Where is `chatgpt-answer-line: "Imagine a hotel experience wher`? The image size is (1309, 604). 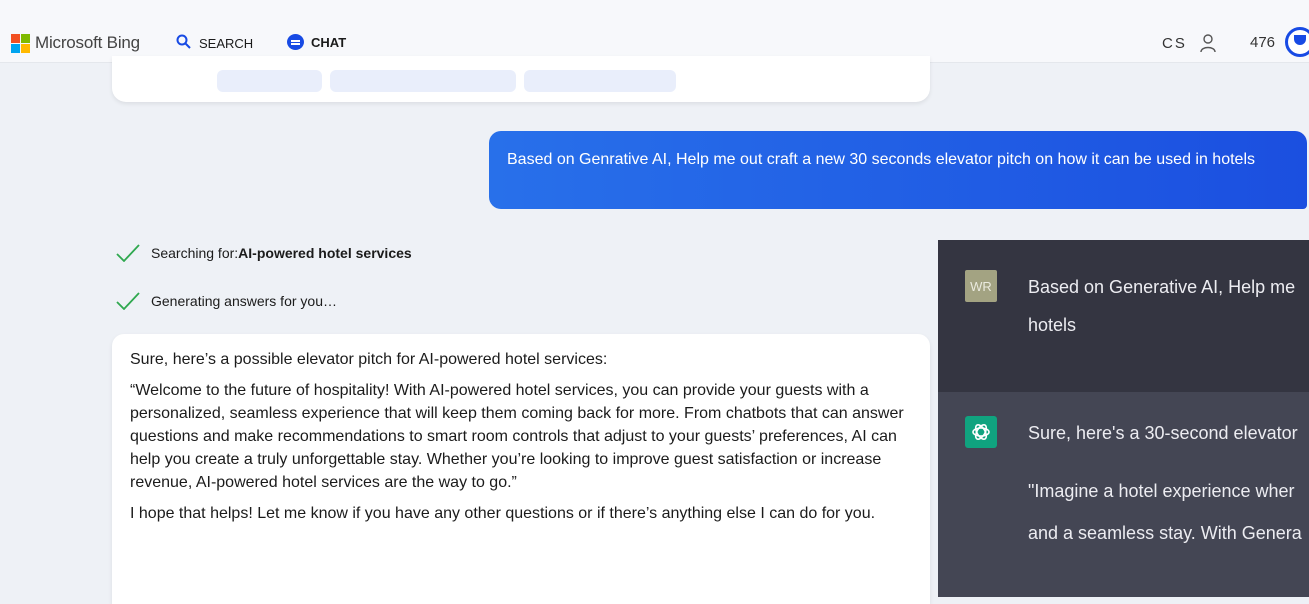 chatgpt-answer-line: "Imagine a hotel experience wher is located at coordinates (1161, 491).